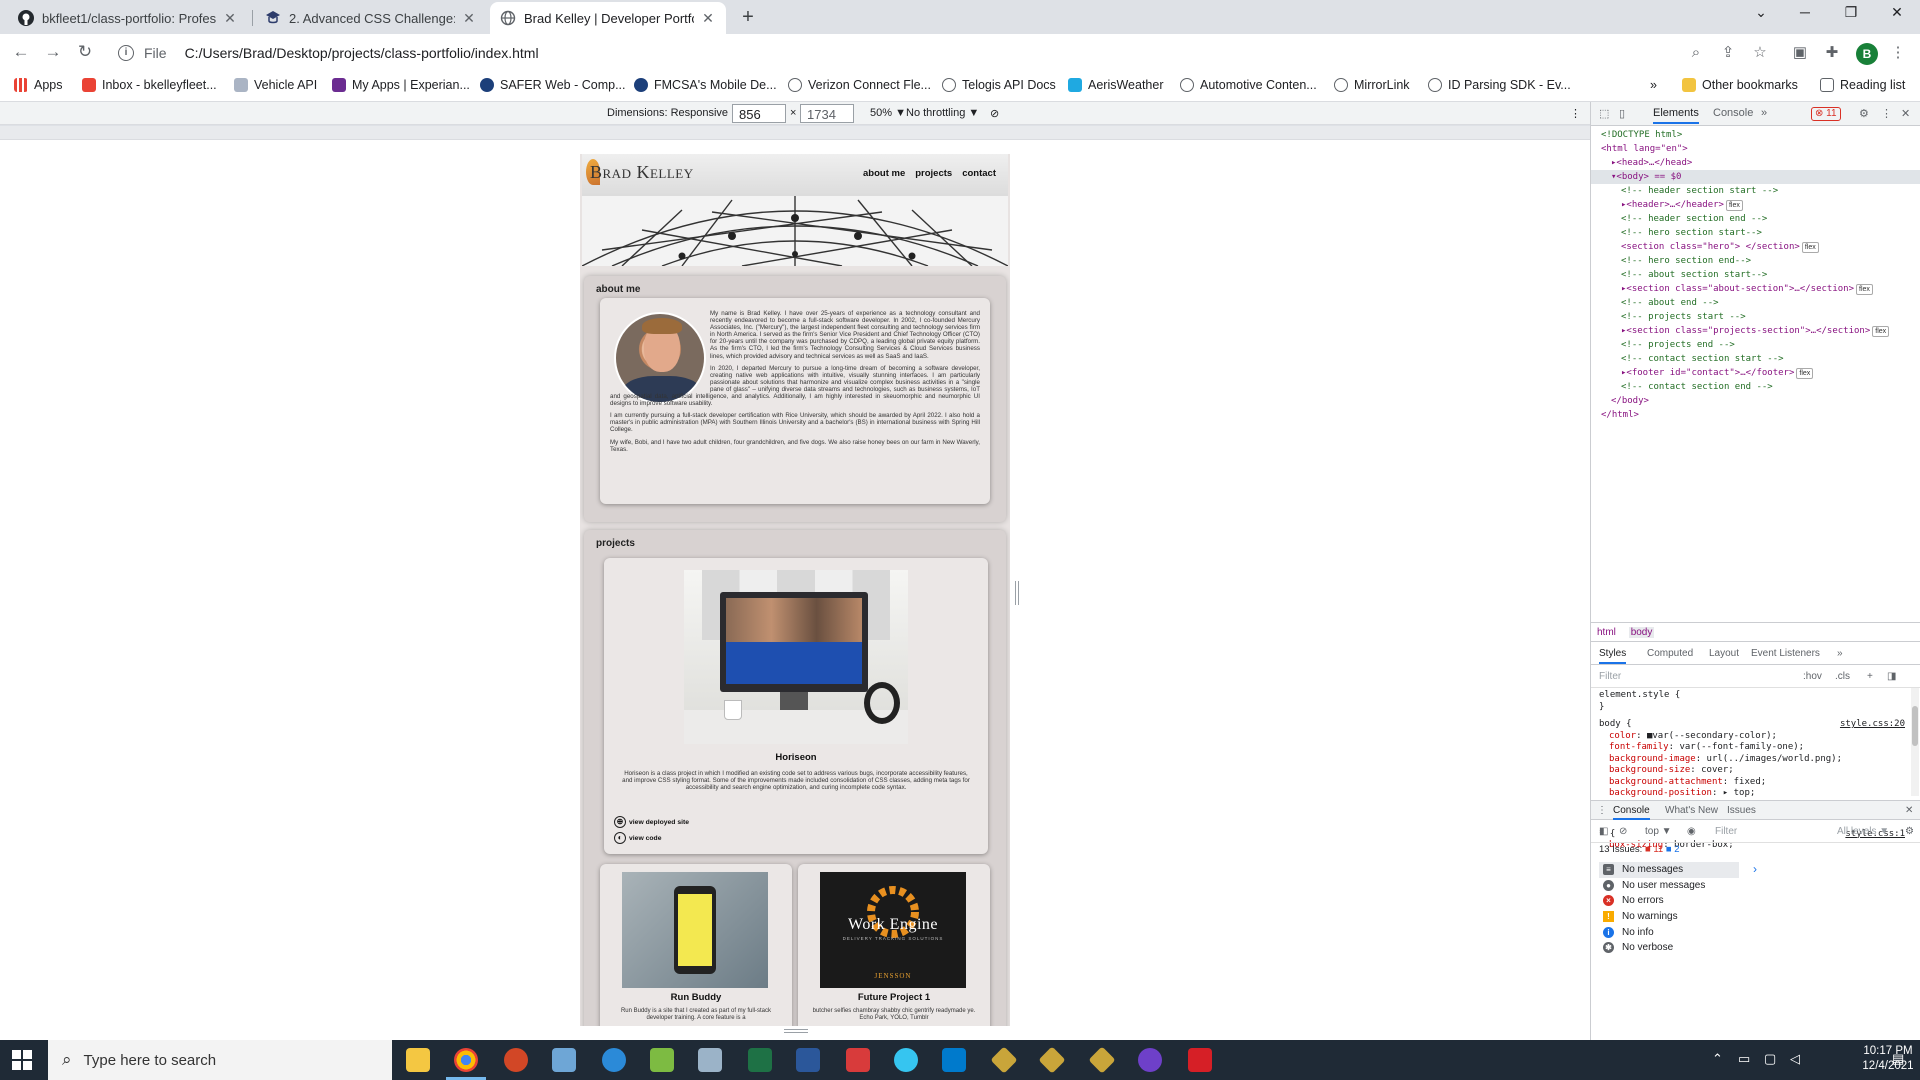  Describe the element at coordinates (1696, 53) in the screenshot. I see `zoom-icon: ⌕` at that location.